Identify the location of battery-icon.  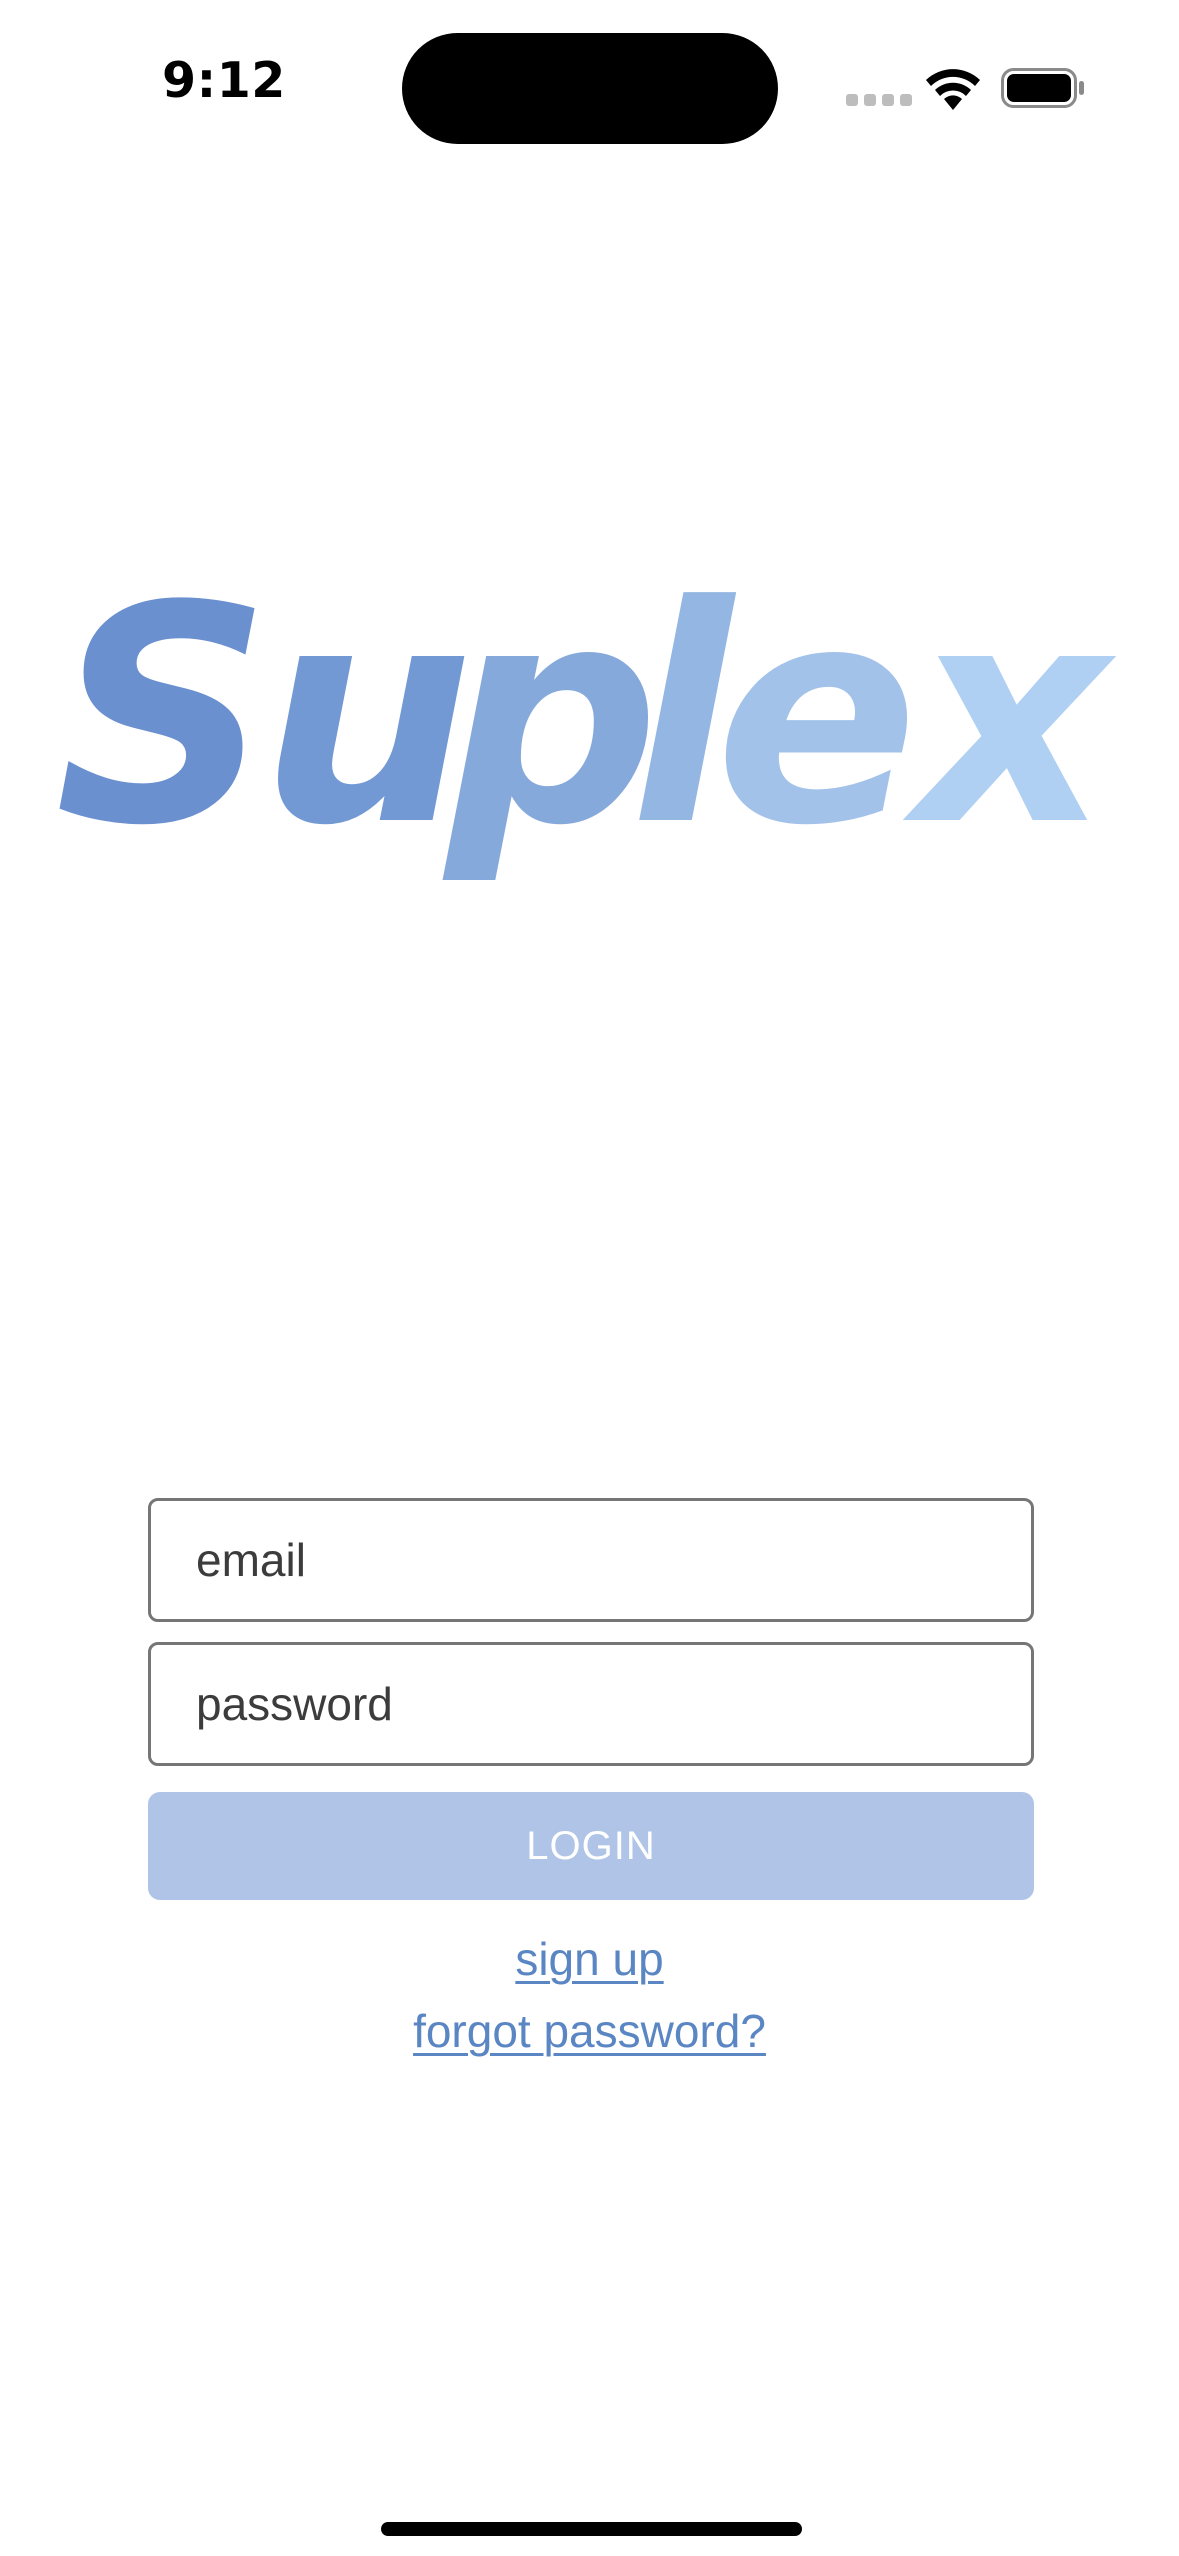
(1042, 88).